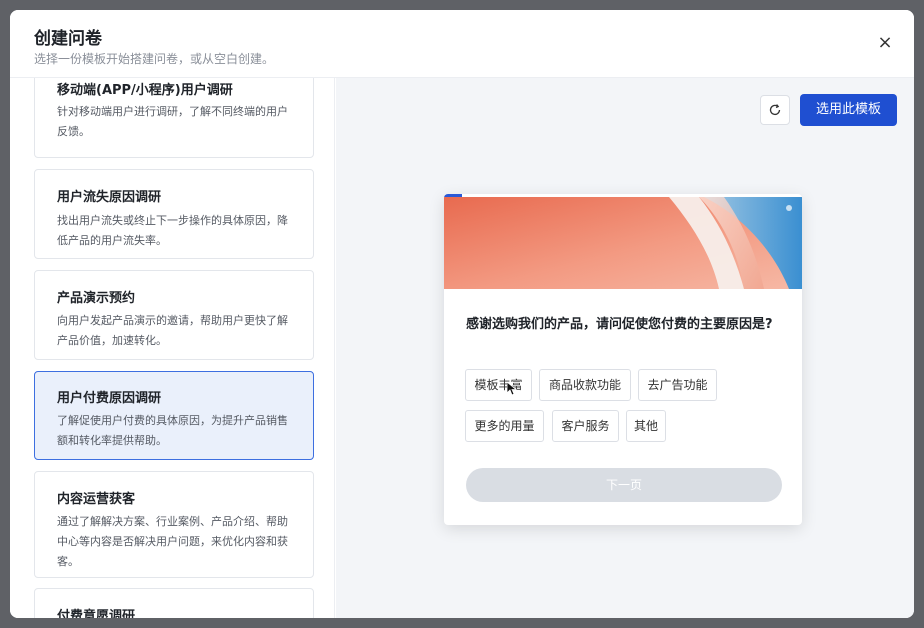 This screenshot has height=628, width=924. I want to click on template-card-payment-reason: 用户付费原因调研 了解促使用户付费的具体原因，为提升产品销售额和转化率提供帮助。, so click(174, 415).